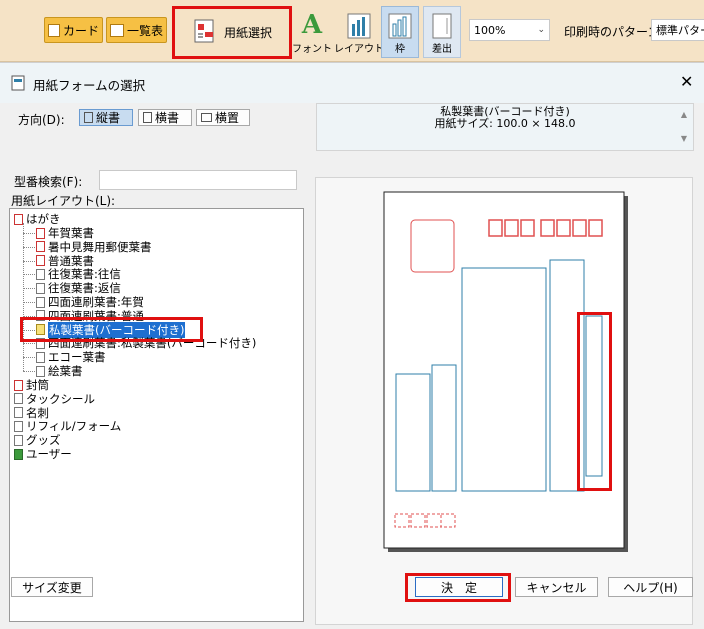  What do you see at coordinates (509, 30) in the screenshot?
I see `zoom-select: 100% ⌄` at bounding box center [509, 30].